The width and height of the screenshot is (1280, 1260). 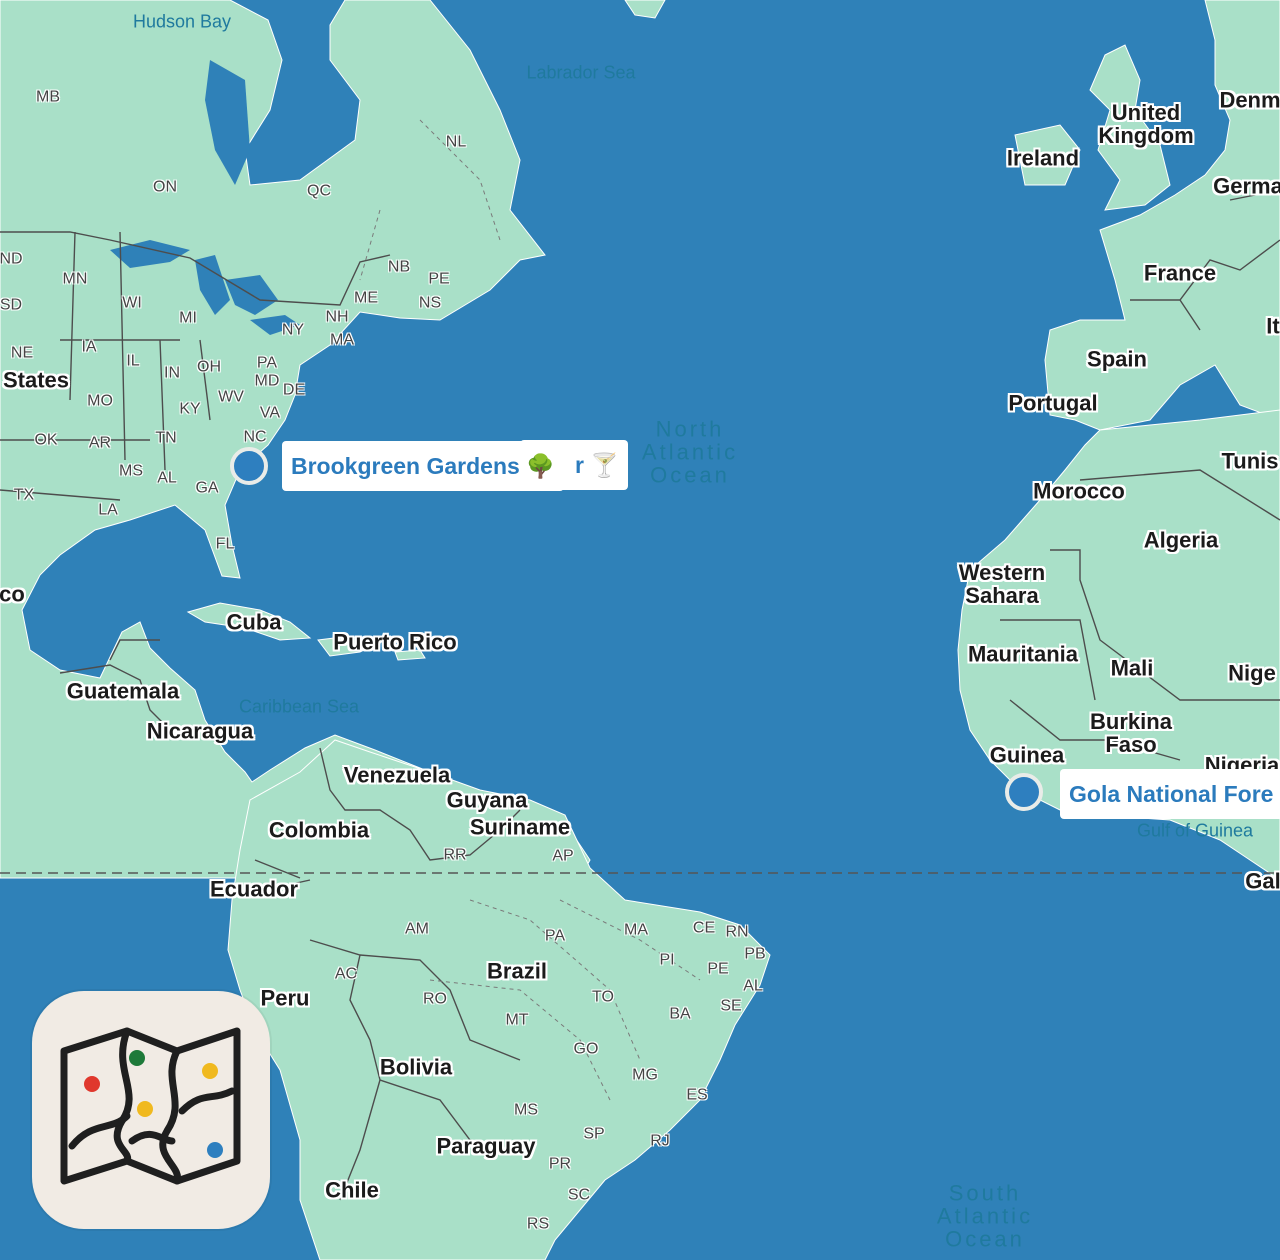 What do you see at coordinates (92, 1084) in the screenshot?
I see `pin-red-icon` at bounding box center [92, 1084].